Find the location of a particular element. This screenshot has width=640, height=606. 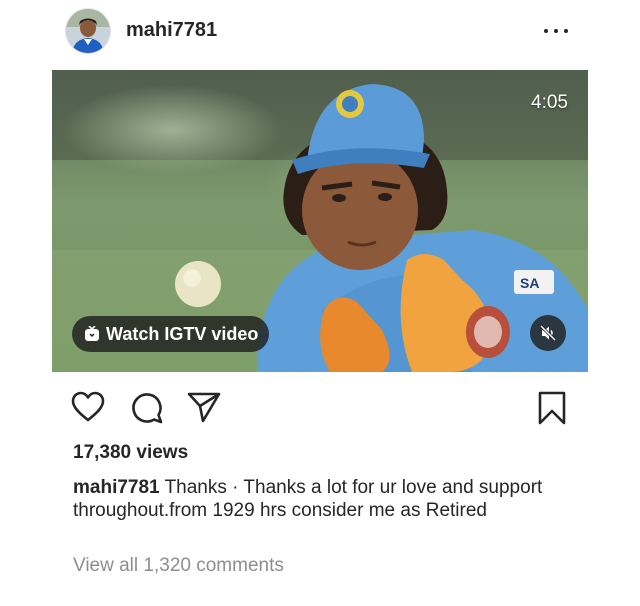

mute-toggle-button is located at coordinates (548, 333).